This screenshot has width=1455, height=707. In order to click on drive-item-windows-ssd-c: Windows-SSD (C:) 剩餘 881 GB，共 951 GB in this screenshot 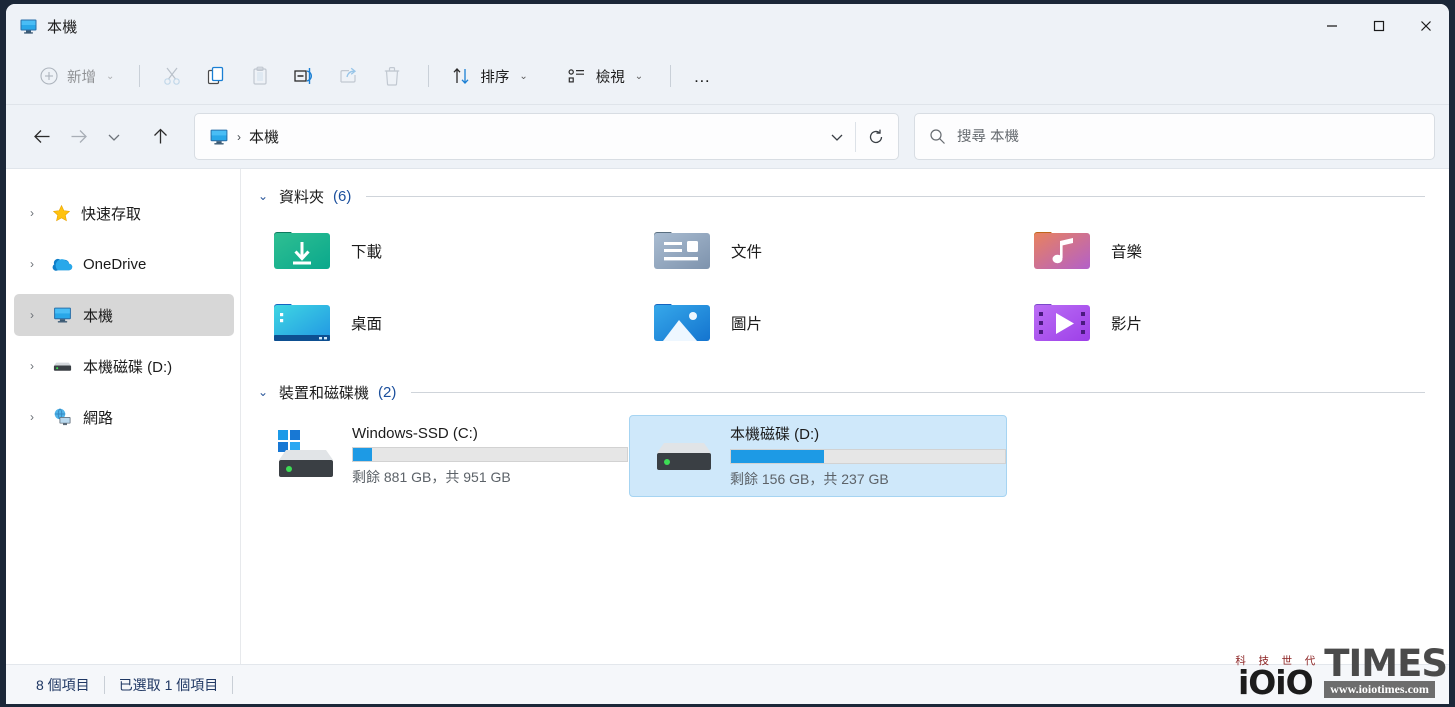, I will do `click(440, 456)`.